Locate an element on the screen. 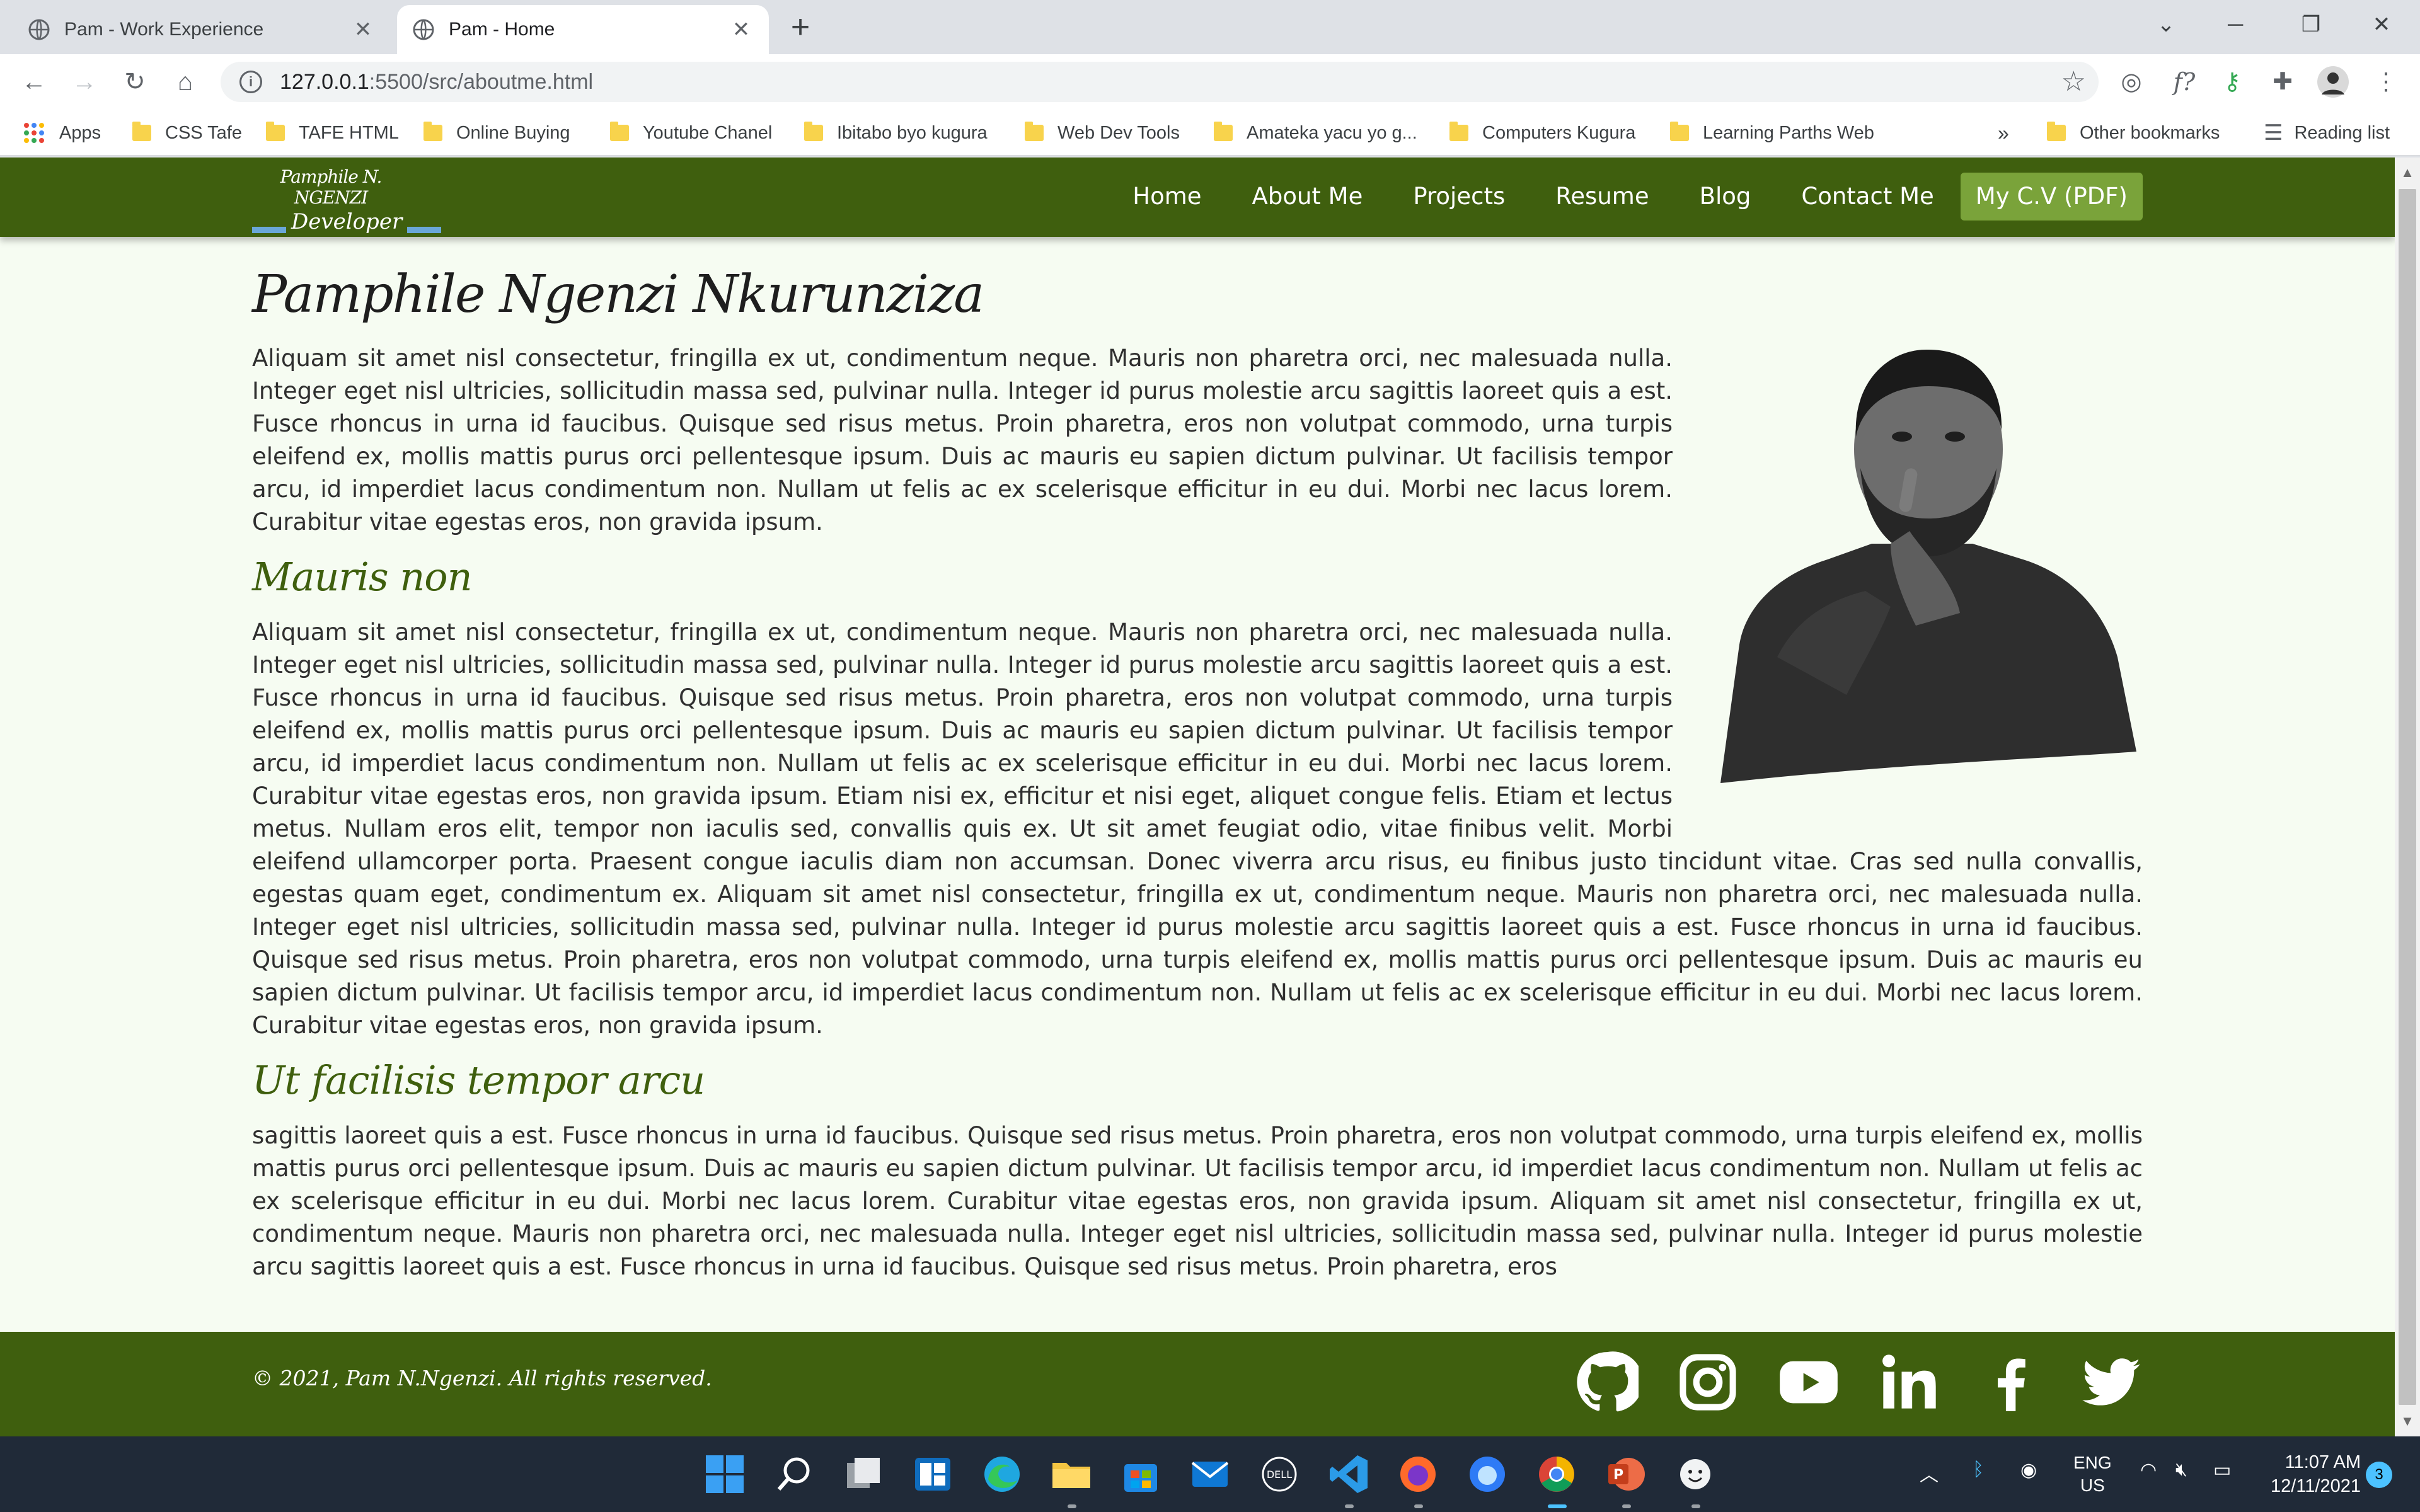 This screenshot has height=1512, width=2420. search-icon is located at coordinates (794, 1474).